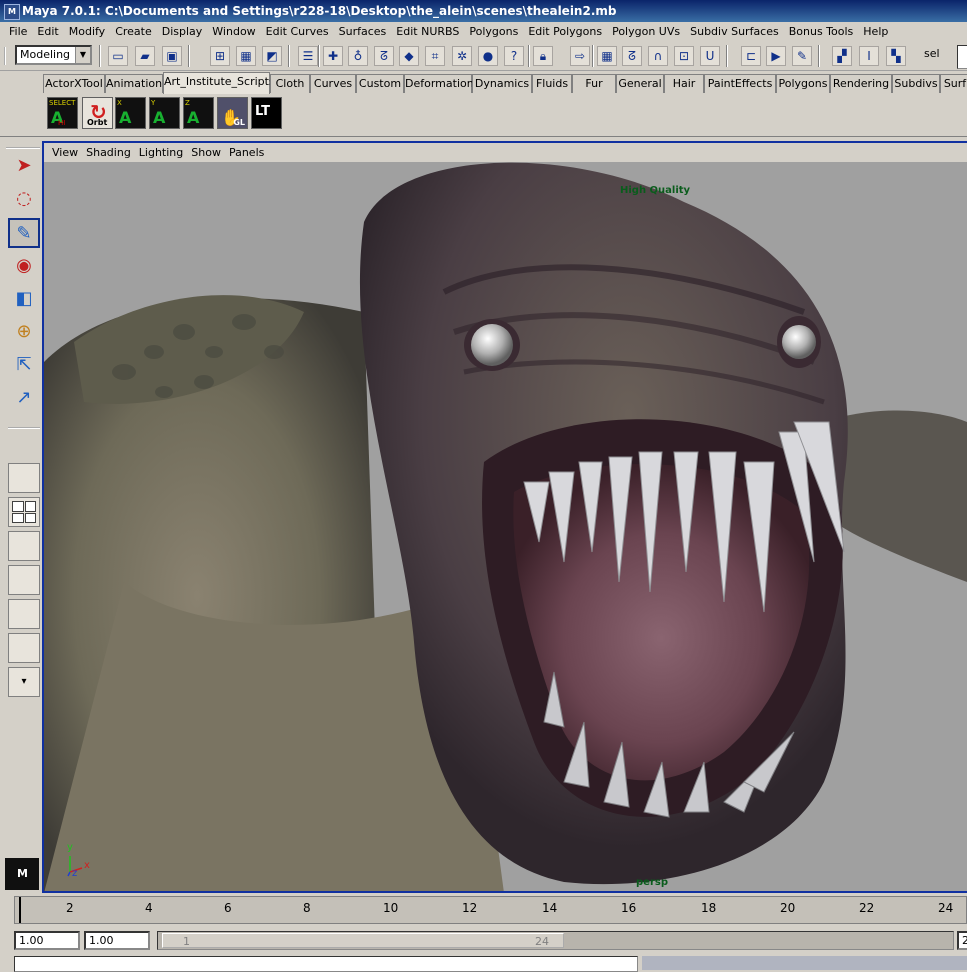 The width and height of the screenshot is (967, 972). What do you see at coordinates (74, 83) in the screenshot?
I see `shelf-tab-actorxtool: ActorXTool` at bounding box center [74, 83].